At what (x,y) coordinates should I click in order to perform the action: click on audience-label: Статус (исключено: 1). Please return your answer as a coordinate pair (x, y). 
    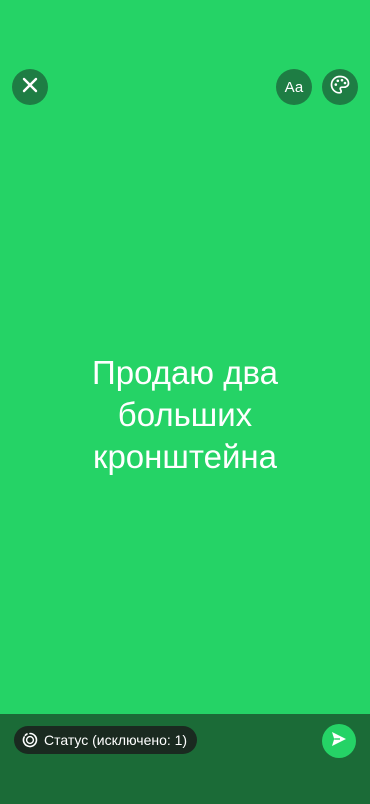
    Looking at the image, I should click on (116, 740).